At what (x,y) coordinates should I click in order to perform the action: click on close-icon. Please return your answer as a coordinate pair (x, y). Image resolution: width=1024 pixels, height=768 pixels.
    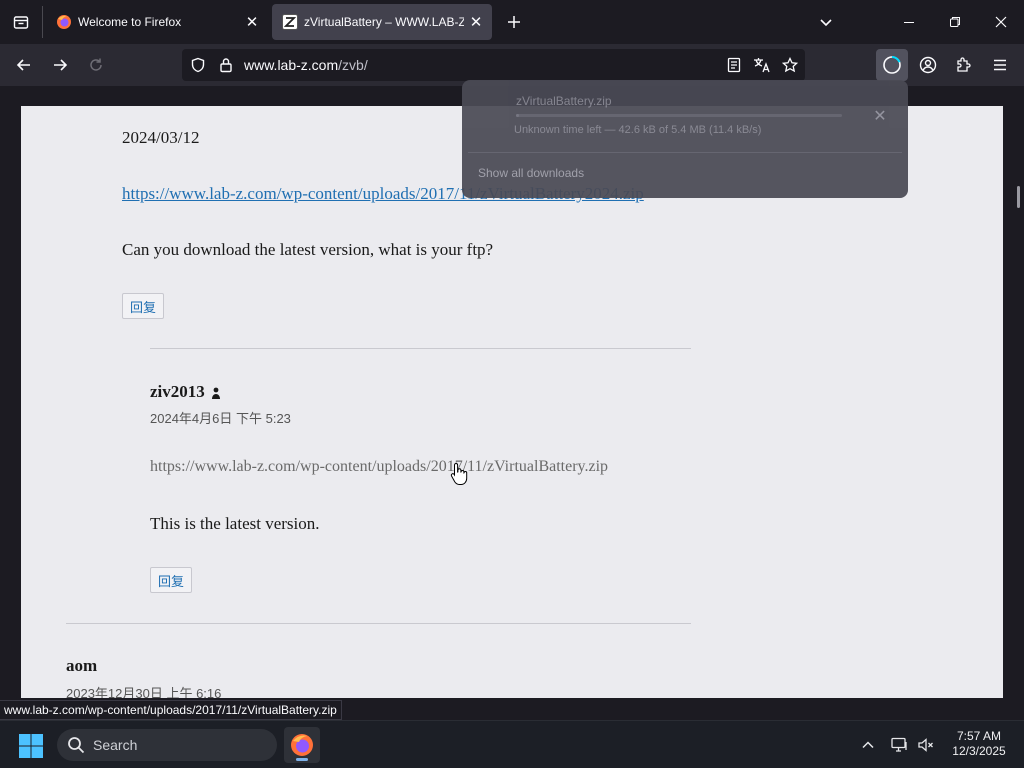
    Looking at the image, I should click on (1001, 22).